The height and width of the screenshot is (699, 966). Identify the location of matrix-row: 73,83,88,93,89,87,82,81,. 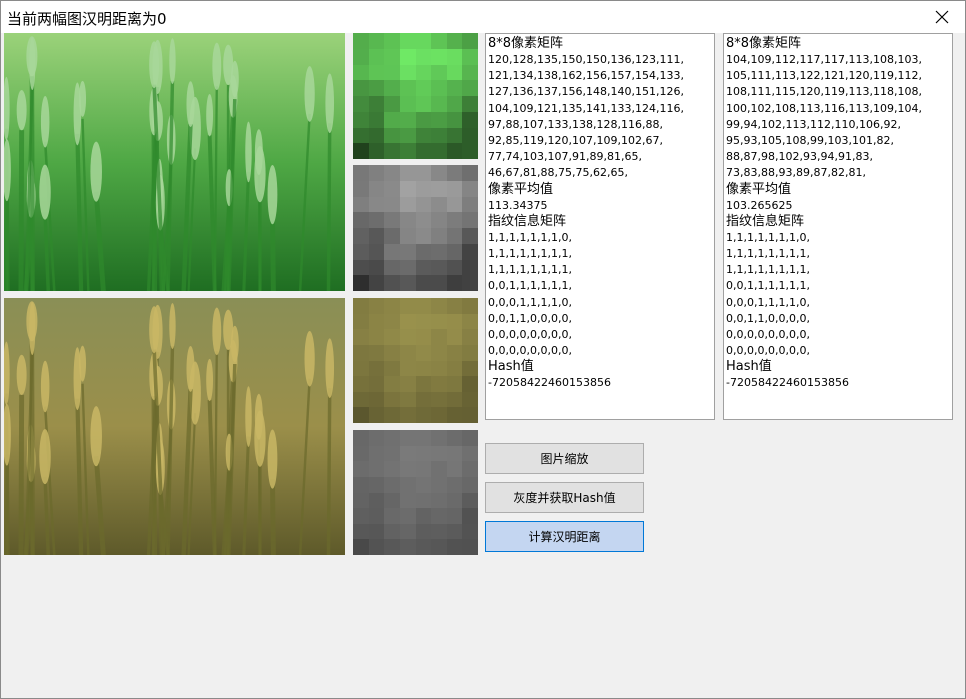
(796, 173).